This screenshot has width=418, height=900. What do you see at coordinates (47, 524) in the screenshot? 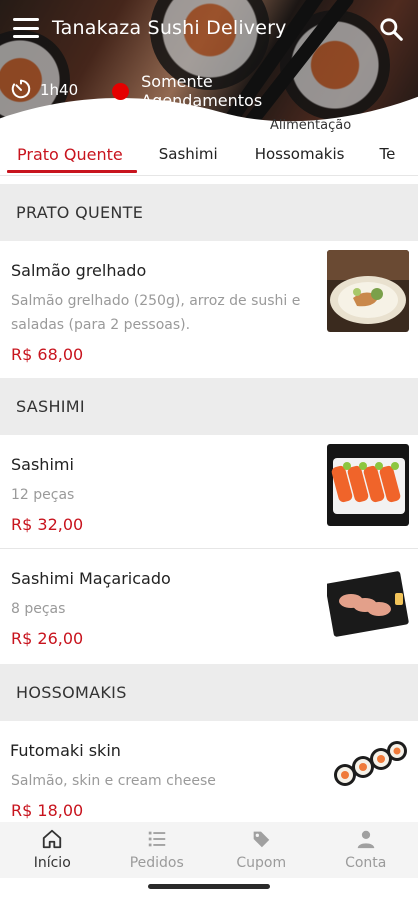
I see `item-price: R$ 32,00` at bounding box center [47, 524].